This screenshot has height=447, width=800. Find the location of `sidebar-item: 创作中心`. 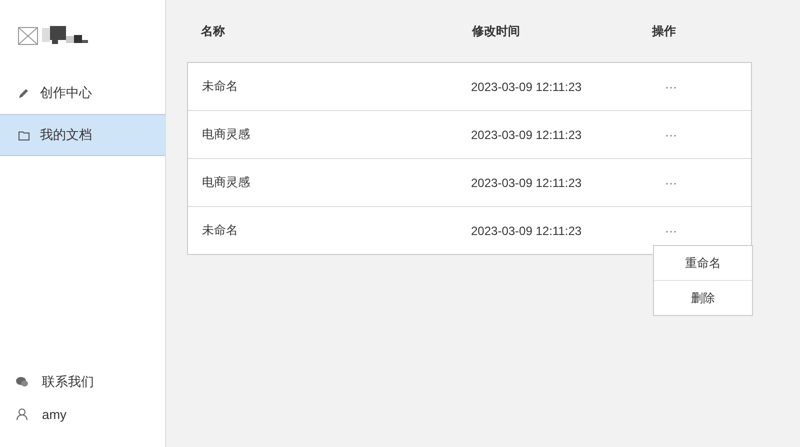

sidebar-item: 创作中心 is located at coordinates (82, 93).